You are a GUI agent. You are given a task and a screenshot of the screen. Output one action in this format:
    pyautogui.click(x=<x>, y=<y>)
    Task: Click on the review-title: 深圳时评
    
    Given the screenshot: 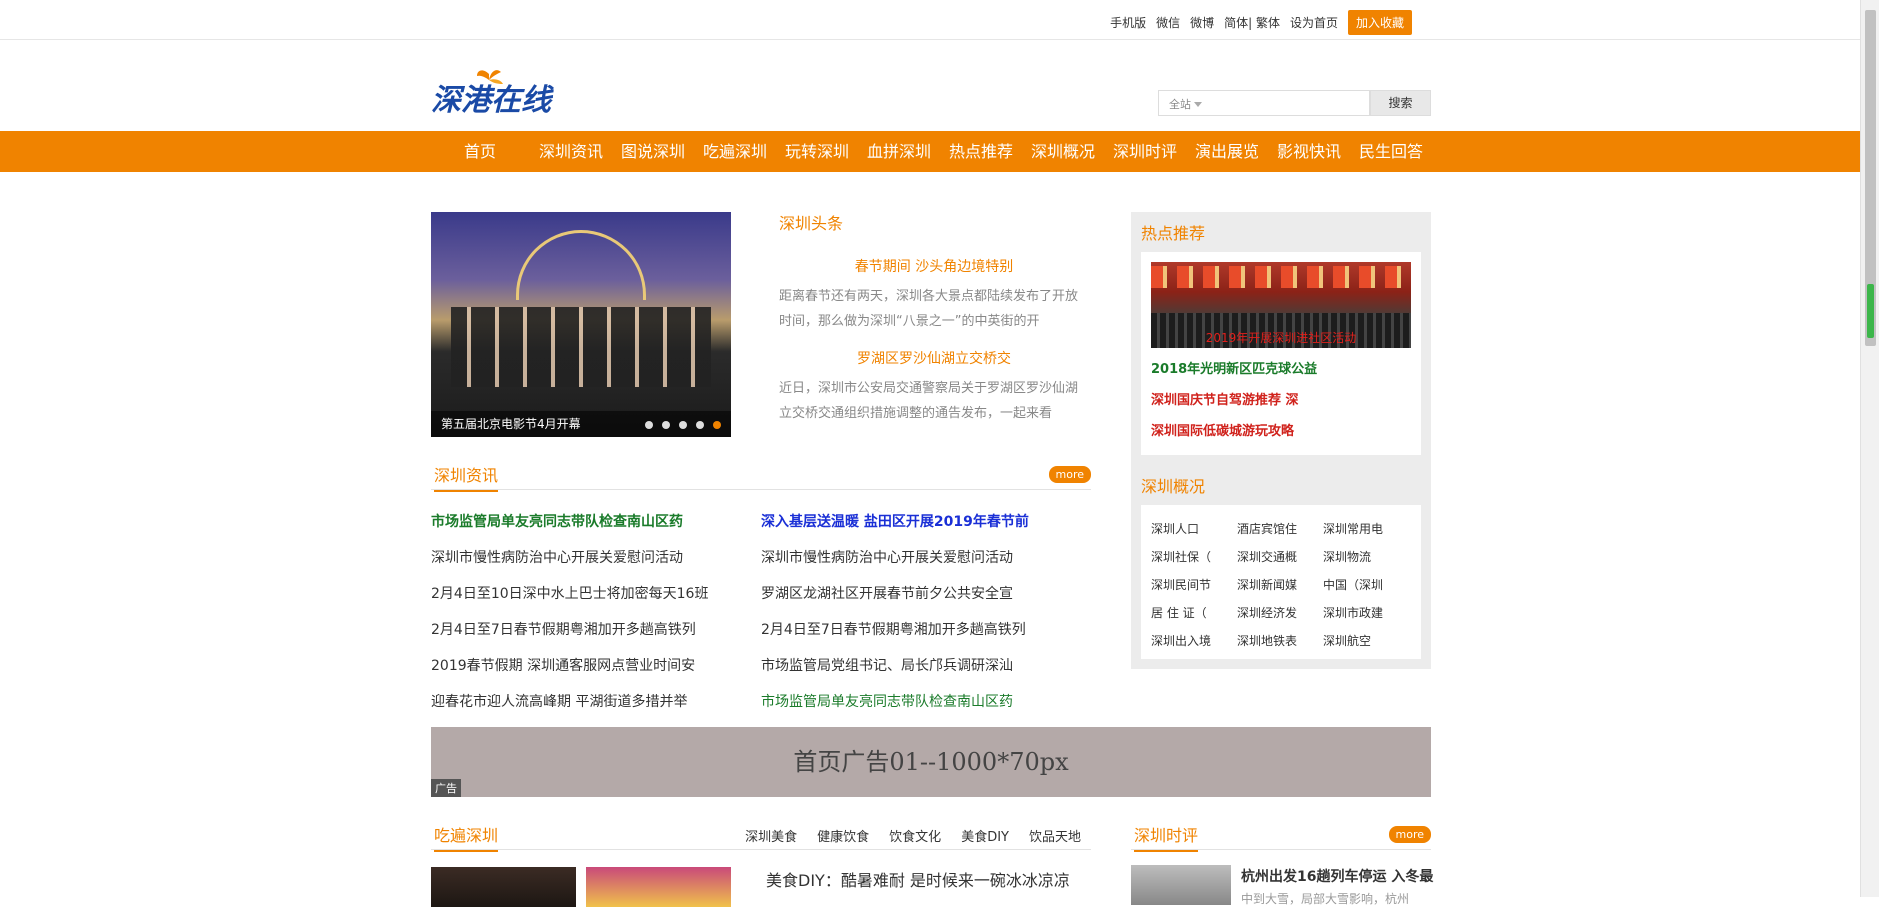 What is the action you would take?
    pyautogui.click(x=1166, y=837)
    